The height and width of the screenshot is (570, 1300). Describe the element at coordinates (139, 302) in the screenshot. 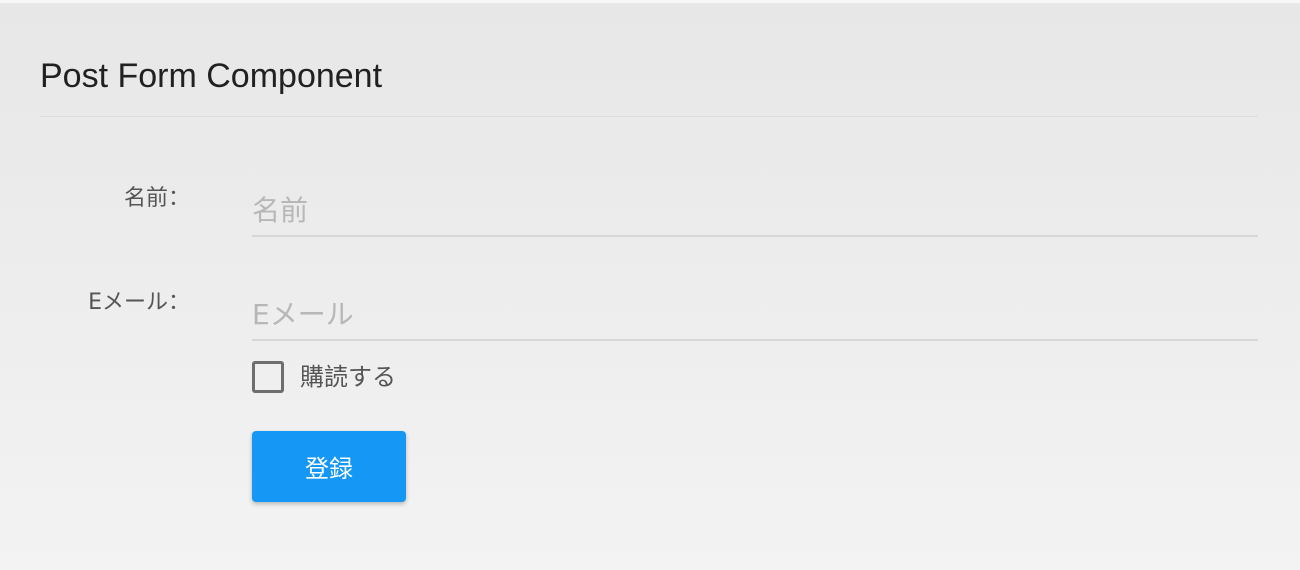

I see `email-label: Eメール：` at that location.